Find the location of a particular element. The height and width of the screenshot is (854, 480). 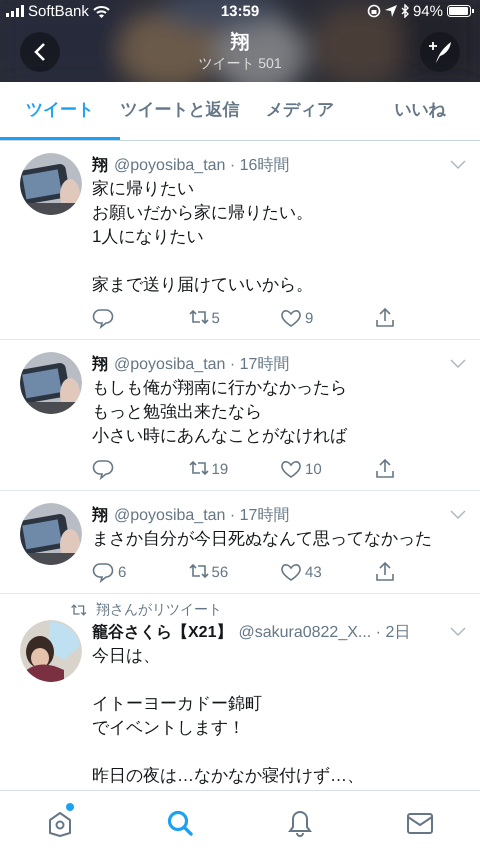

profile-tab: メディア is located at coordinates (300, 111).